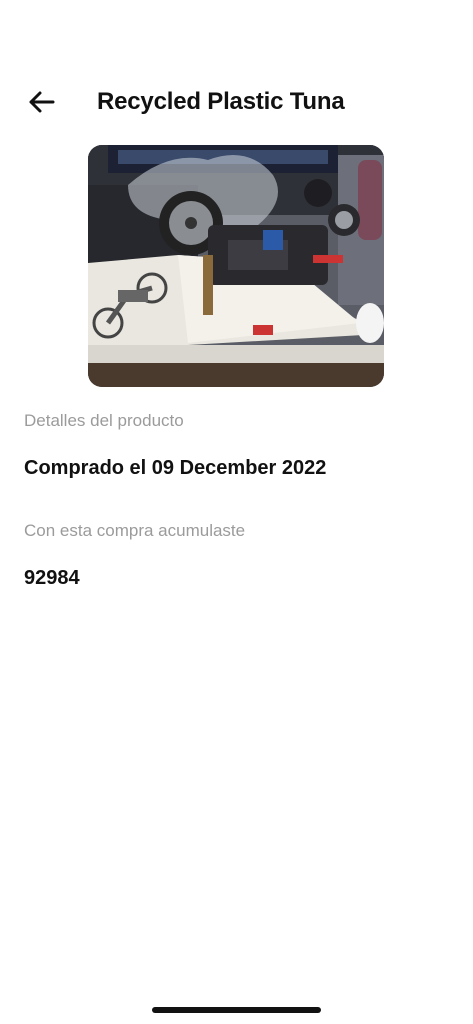  I want to click on back-button, so click(41, 102).